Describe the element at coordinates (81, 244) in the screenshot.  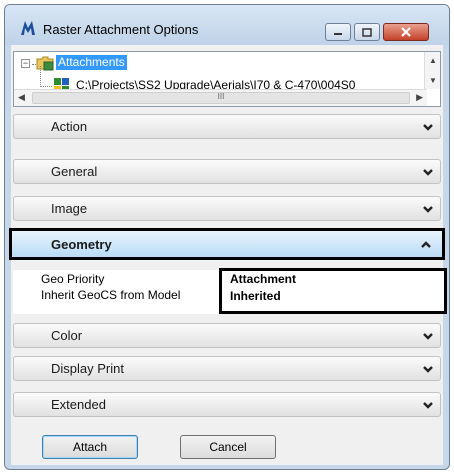
I see `section-geometry-label: Geometry` at that location.